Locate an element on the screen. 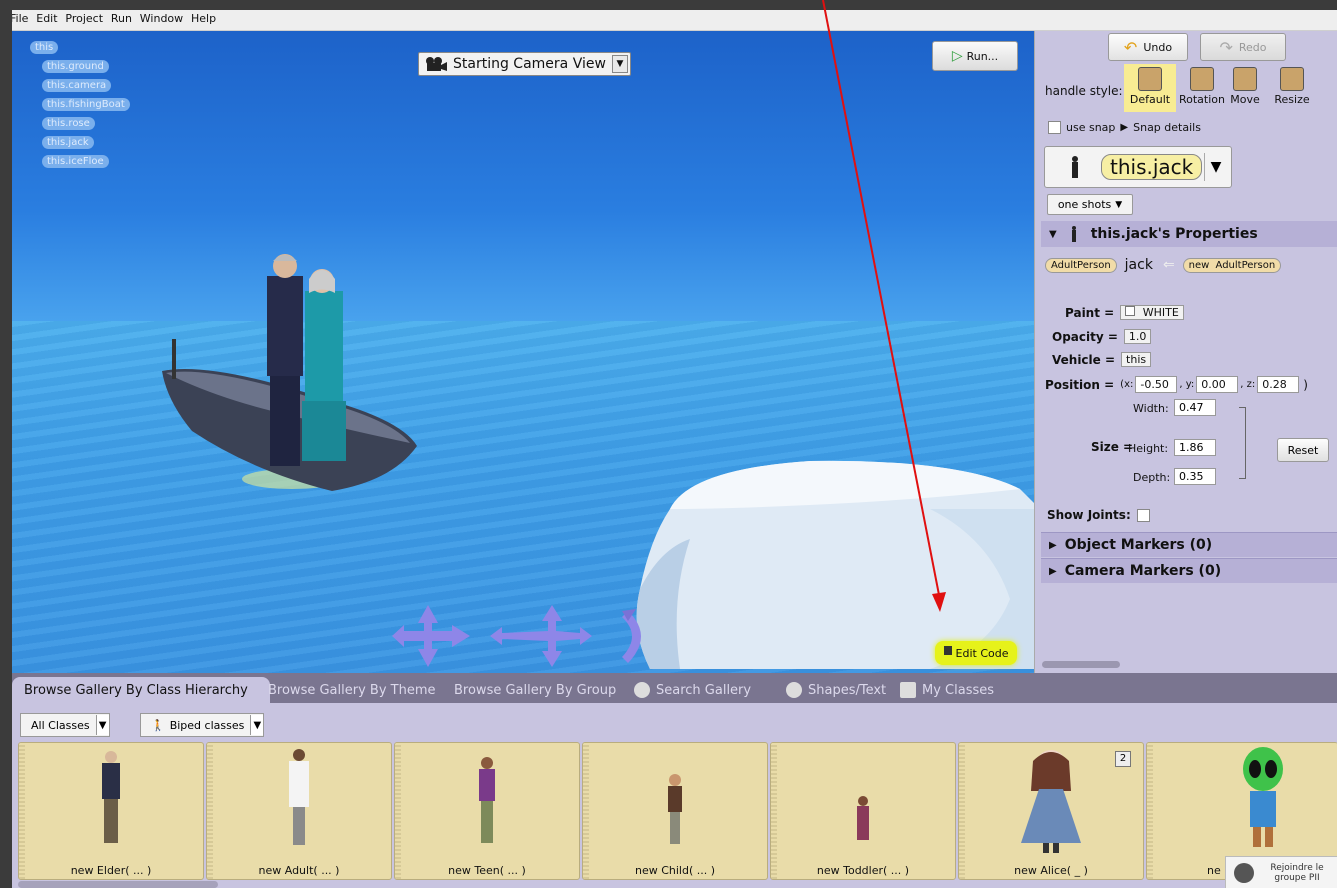 The width and height of the screenshot is (1337, 888). opacity-label: Opacity = is located at coordinates (1085, 336).